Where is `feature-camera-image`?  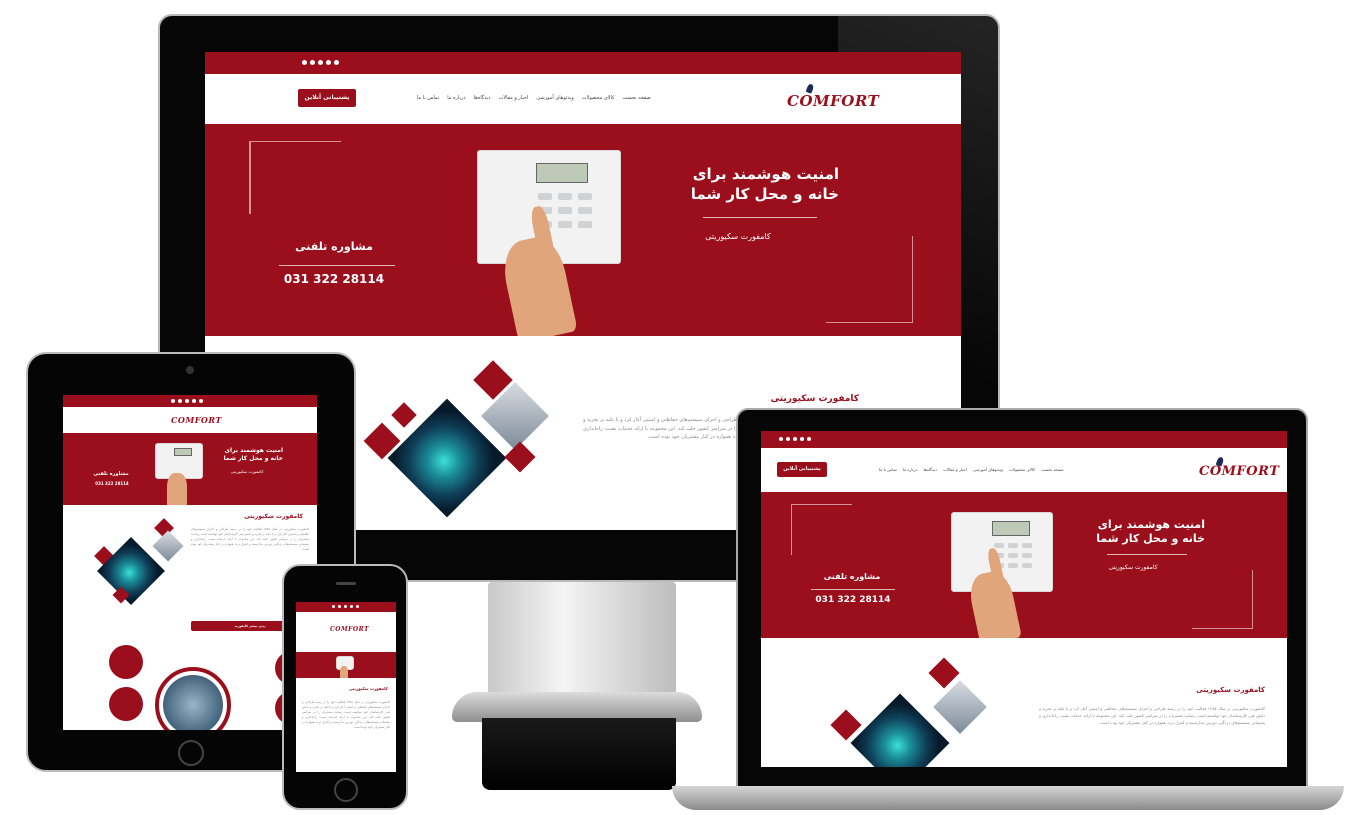 feature-camera-image is located at coordinates (193, 702).